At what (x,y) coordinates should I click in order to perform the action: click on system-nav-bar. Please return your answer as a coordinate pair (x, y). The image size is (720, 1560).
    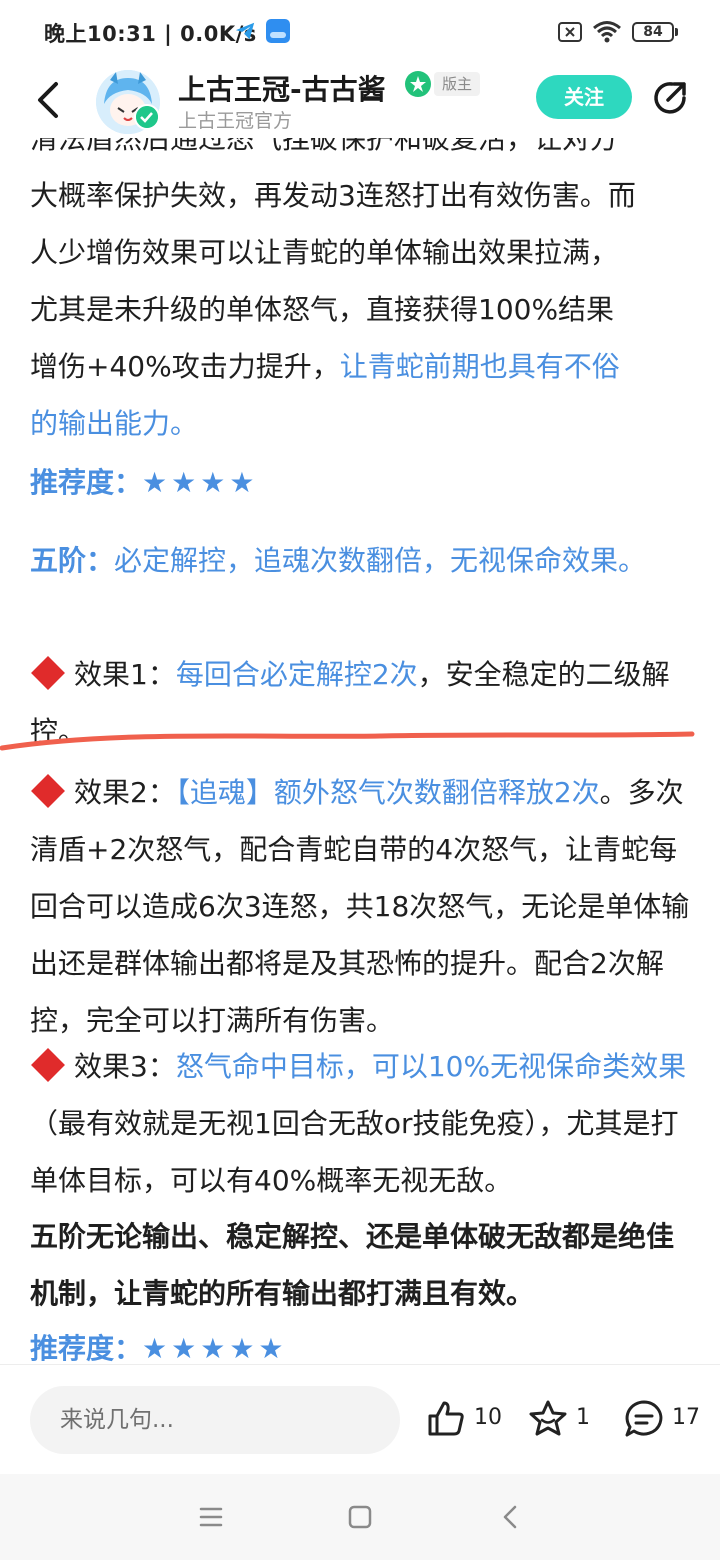
    Looking at the image, I should click on (360, 1517).